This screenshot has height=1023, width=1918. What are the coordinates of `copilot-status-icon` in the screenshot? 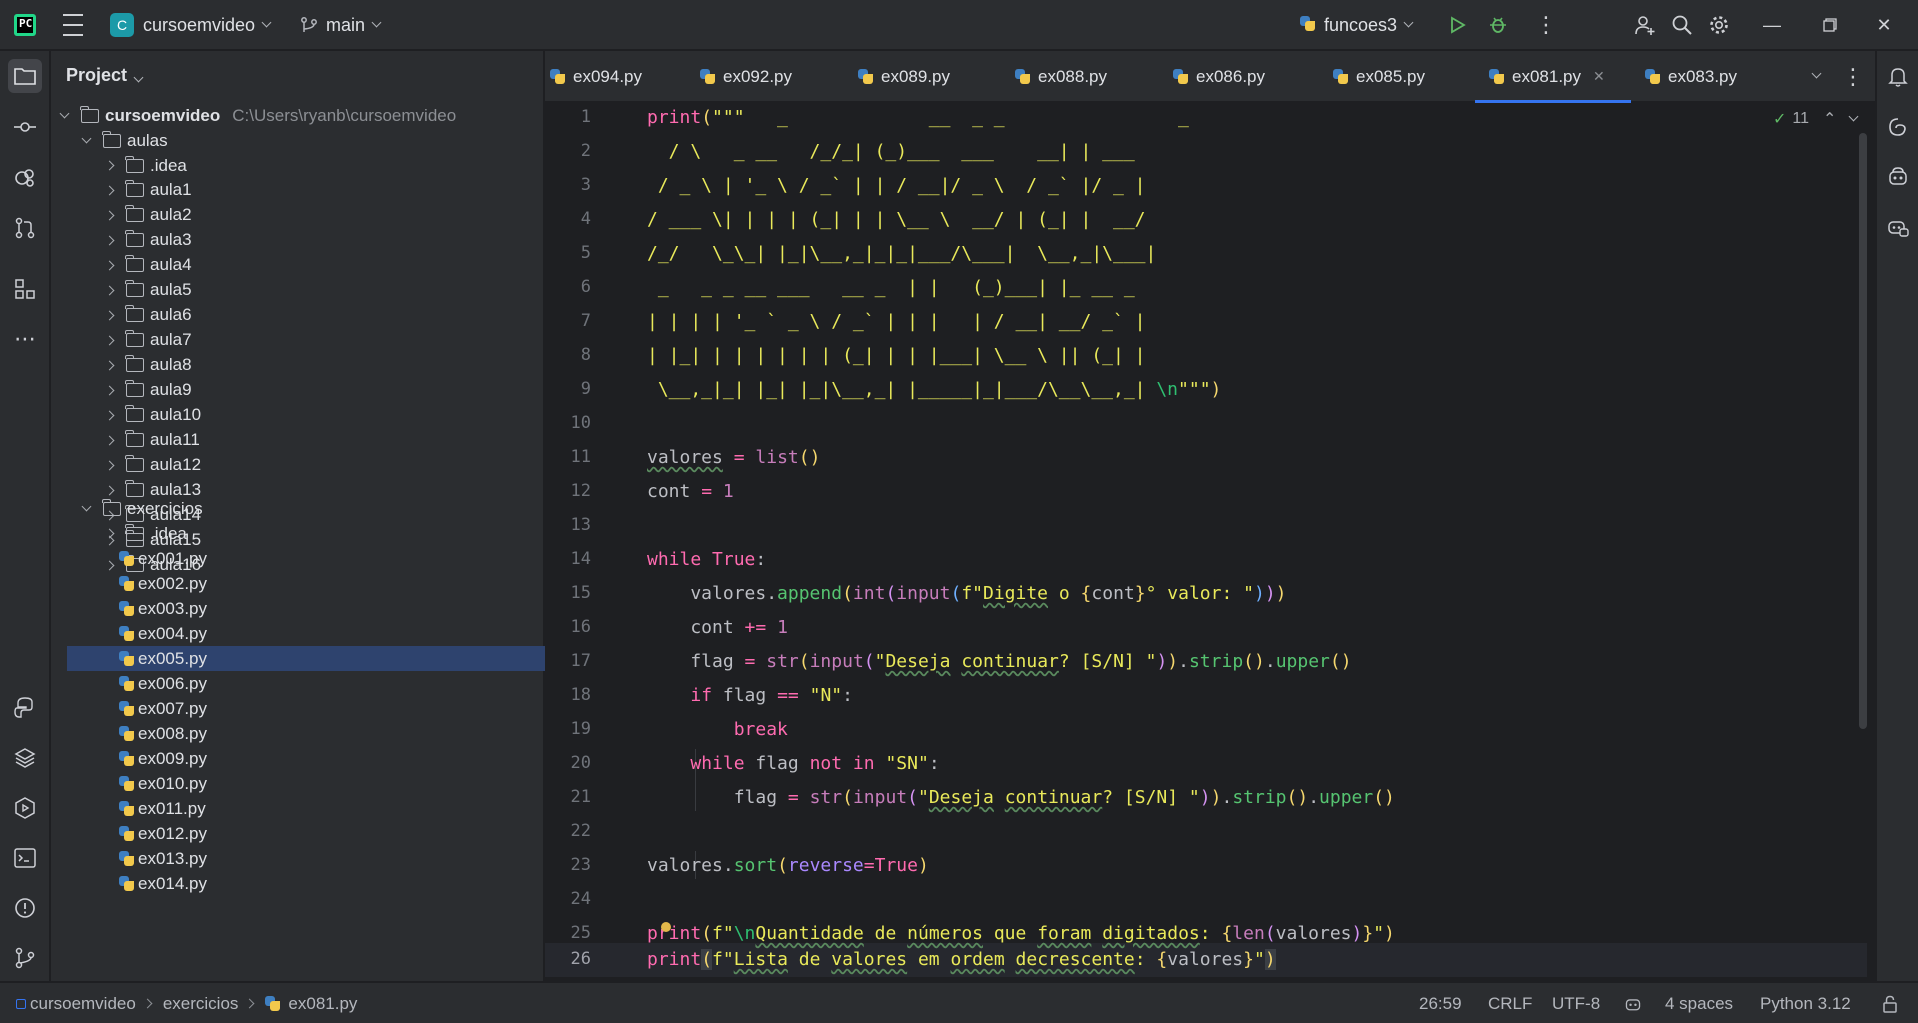 It's located at (1633, 1003).